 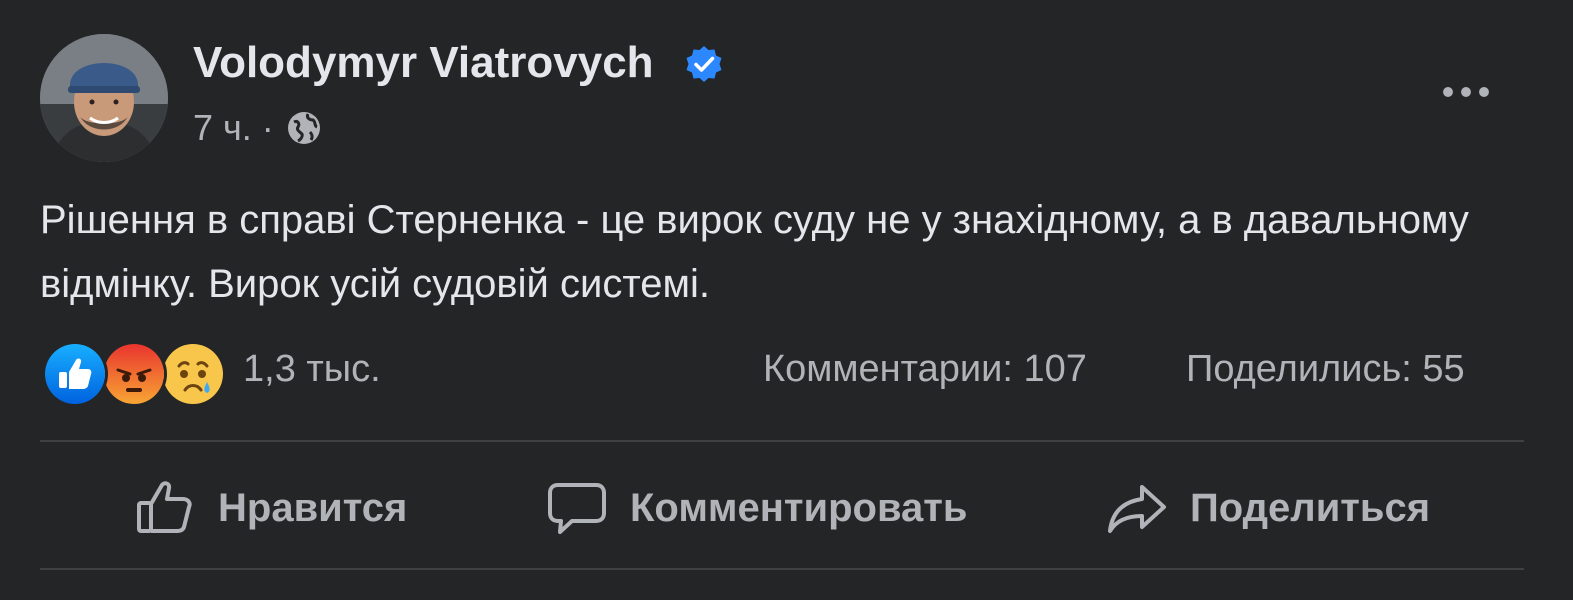 What do you see at coordinates (799, 507) in the screenshot?
I see `comment-button-label: Комментировать` at bounding box center [799, 507].